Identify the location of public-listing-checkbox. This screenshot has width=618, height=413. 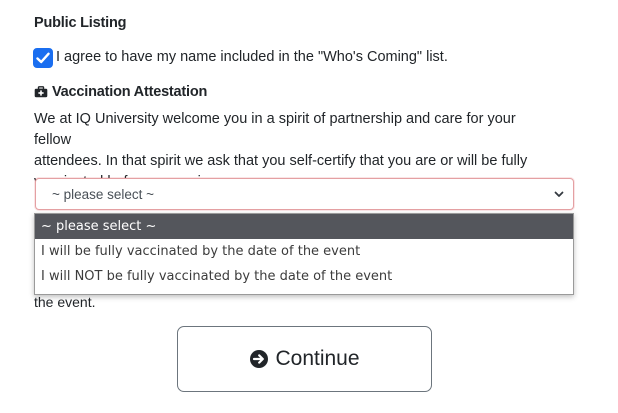
(43, 58).